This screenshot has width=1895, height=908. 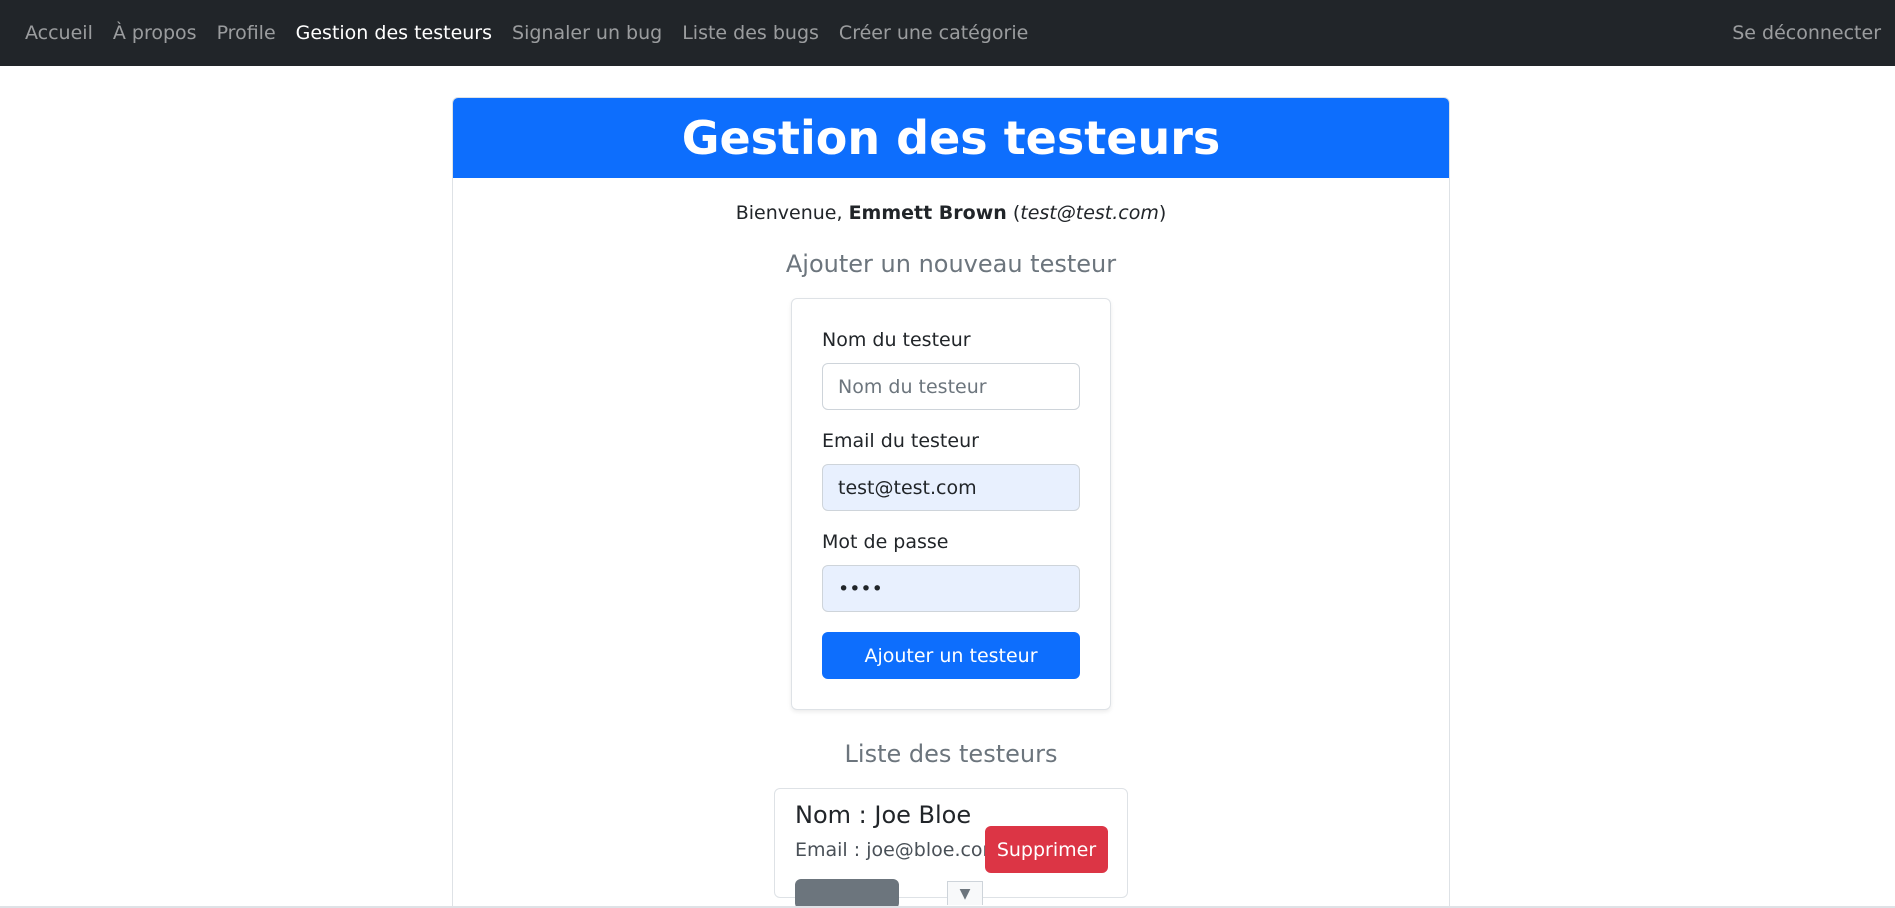 I want to click on add-tester-button: Ajouter un testeur, so click(x=951, y=655).